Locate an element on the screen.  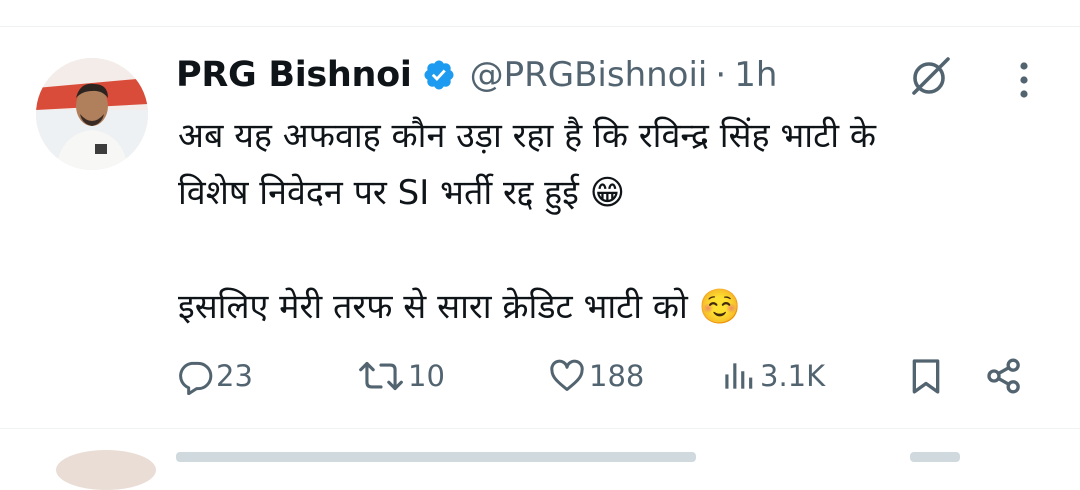
tweet-actions: 23 10 188 3.1K is located at coordinates (540, 376).